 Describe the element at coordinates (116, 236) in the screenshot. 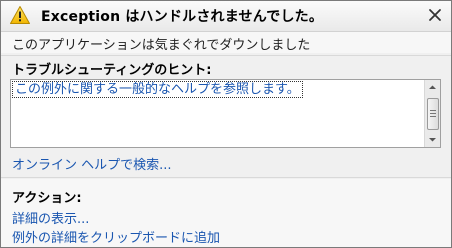

I see `copy-details-link: 例外の詳細をクリップボードに追加` at that location.